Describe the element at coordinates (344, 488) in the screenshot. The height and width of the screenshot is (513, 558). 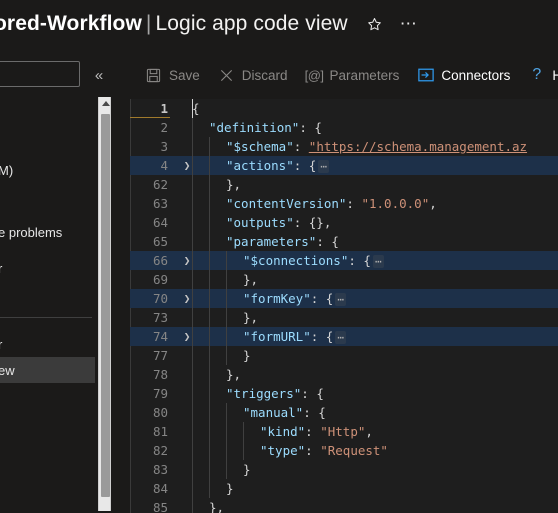
I see `code-line: 84}` at that location.